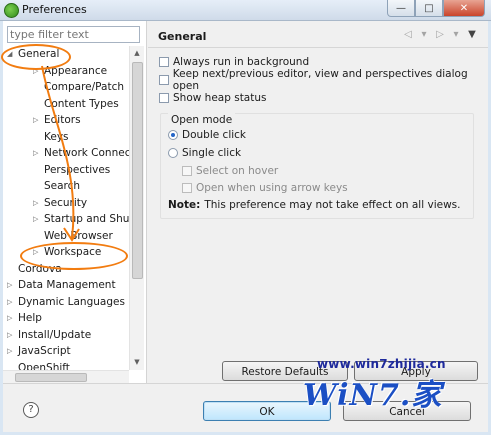 The height and width of the screenshot is (435, 491). I want to click on page-title: General, so click(182, 36).